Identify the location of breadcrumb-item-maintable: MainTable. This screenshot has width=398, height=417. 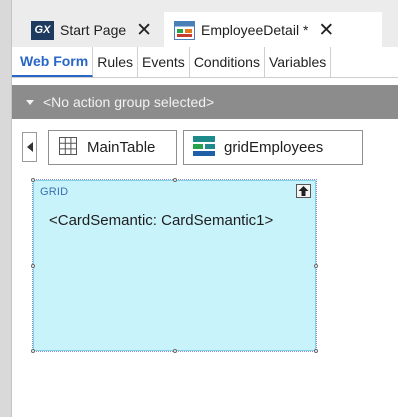
(112, 147).